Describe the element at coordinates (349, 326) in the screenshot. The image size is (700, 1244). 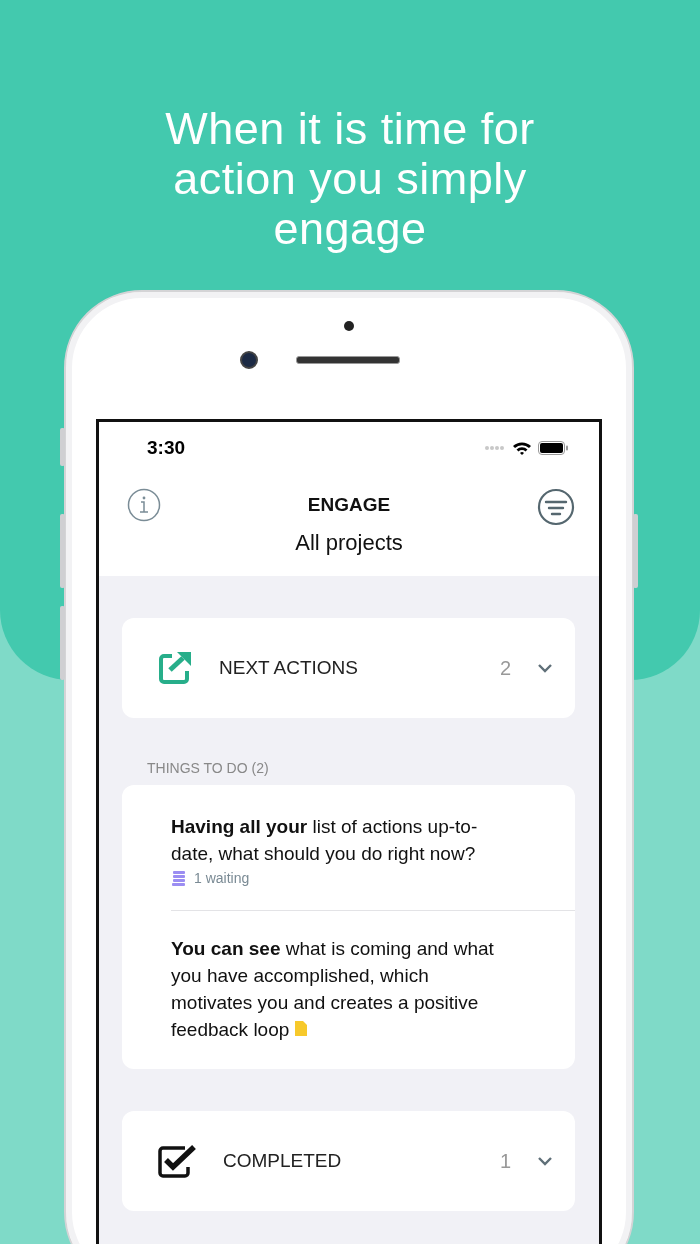
I see `sensor-dot` at that location.